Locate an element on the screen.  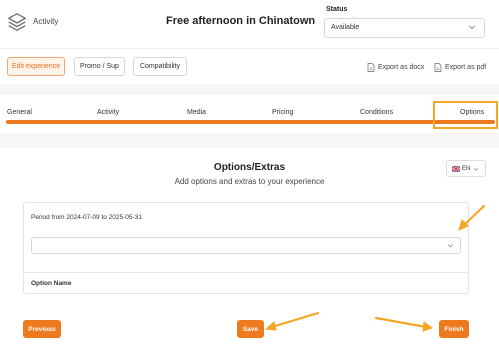
export-pdf-label: Export as pdf is located at coordinates (466, 67).